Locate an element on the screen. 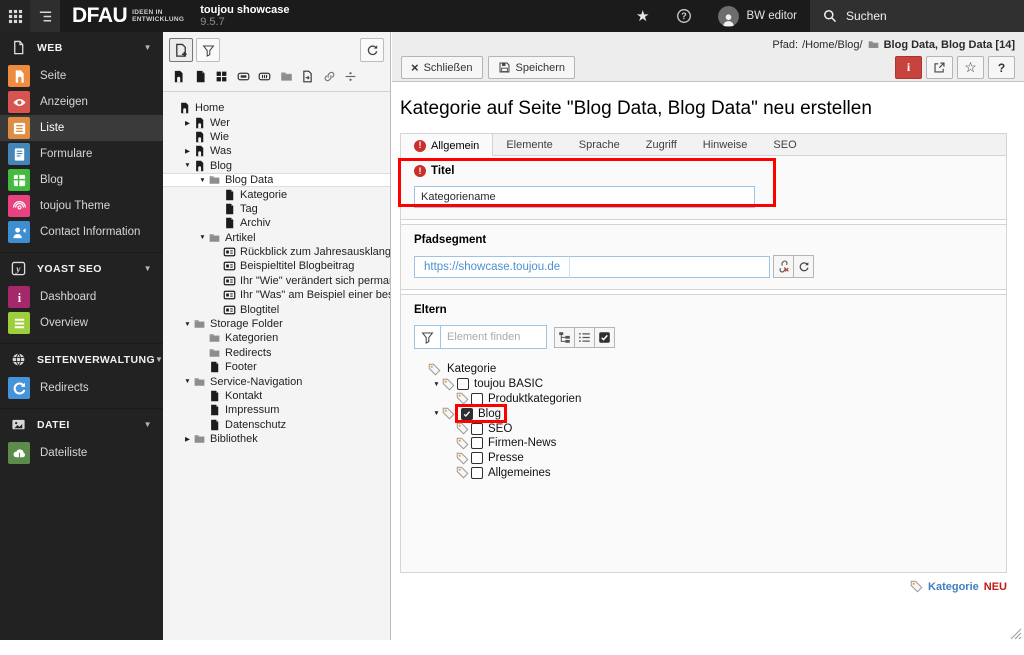  slug-toggle-button is located at coordinates (784, 266).